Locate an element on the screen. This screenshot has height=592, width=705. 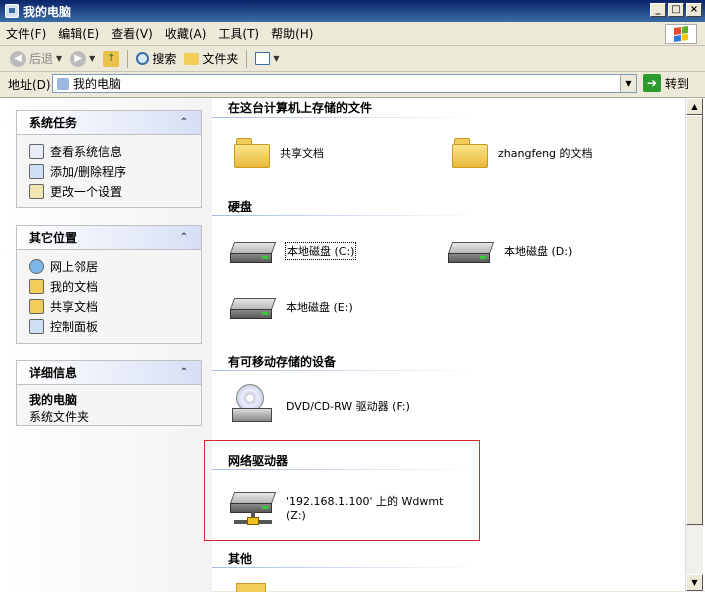
item-dvd-drive: DVD/CD-RW 驱动器 (F:) is located at coordinates (320, 406).